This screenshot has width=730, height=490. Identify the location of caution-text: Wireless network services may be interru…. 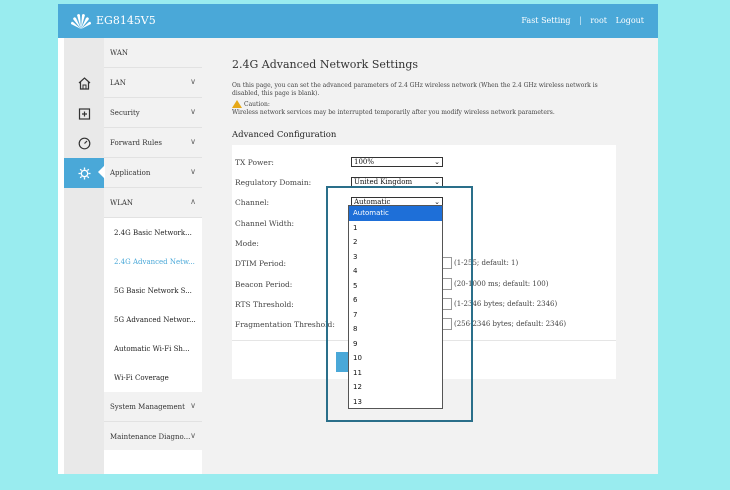
(393, 112).